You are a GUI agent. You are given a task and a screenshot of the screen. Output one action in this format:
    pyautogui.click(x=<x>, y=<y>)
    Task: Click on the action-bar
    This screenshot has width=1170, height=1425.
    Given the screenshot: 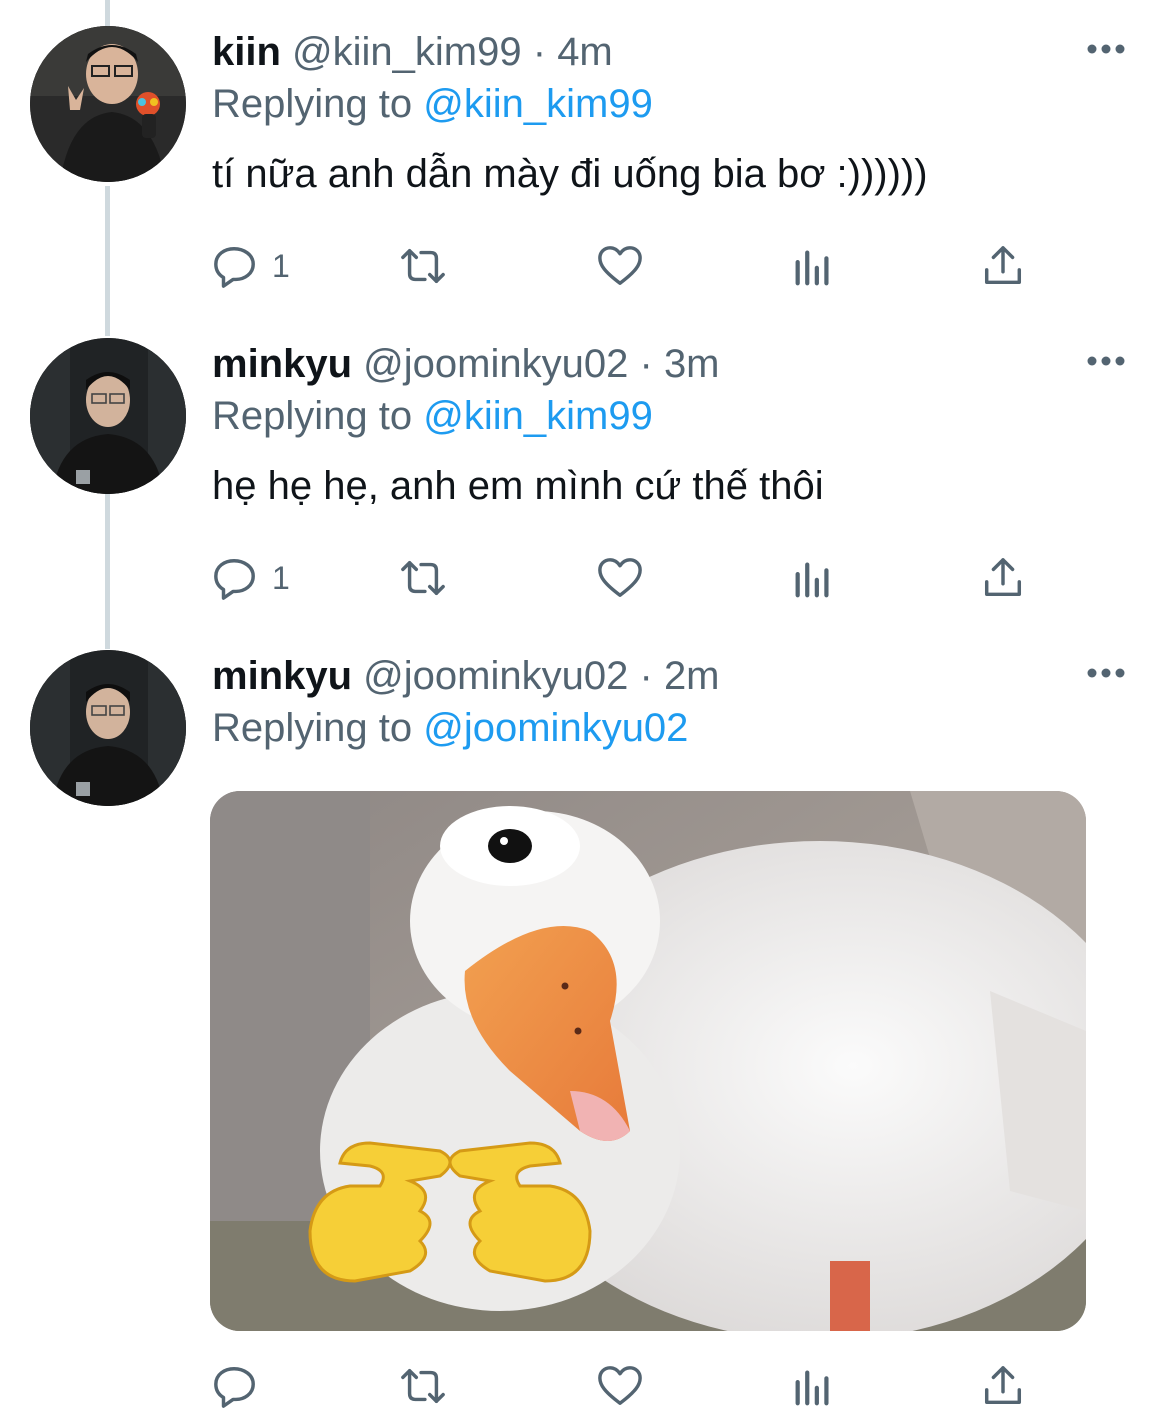 What is the action you would take?
    pyautogui.click(x=632, y=1386)
    